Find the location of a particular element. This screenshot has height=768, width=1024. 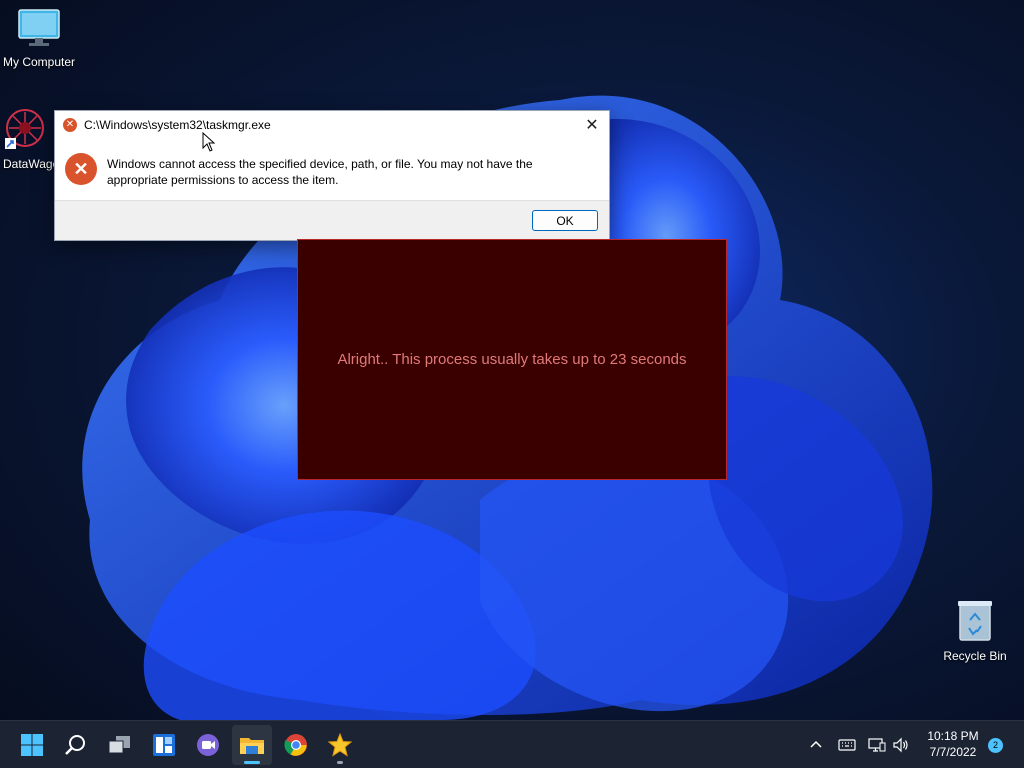

start-icon is located at coordinates (32, 745).